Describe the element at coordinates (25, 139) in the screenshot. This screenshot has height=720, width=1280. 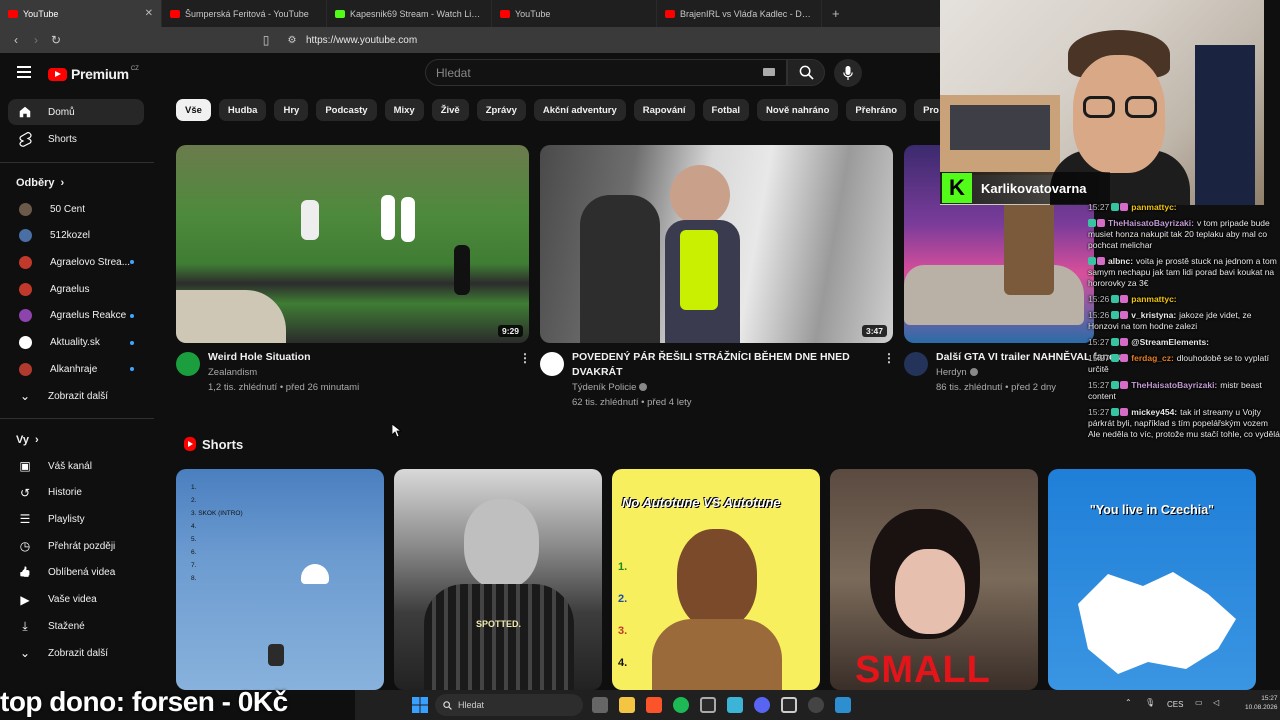
I see `shorts-icon` at that location.